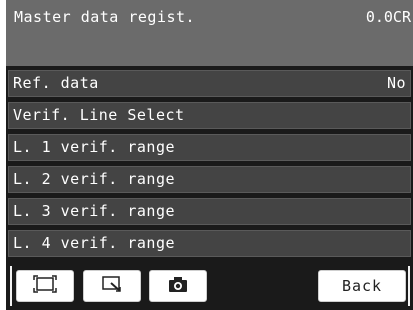 This screenshot has height=310, width=413. Describe the element at coordinates (396, 83) in the screenshot. I see `menu-item-value: No` at that location.